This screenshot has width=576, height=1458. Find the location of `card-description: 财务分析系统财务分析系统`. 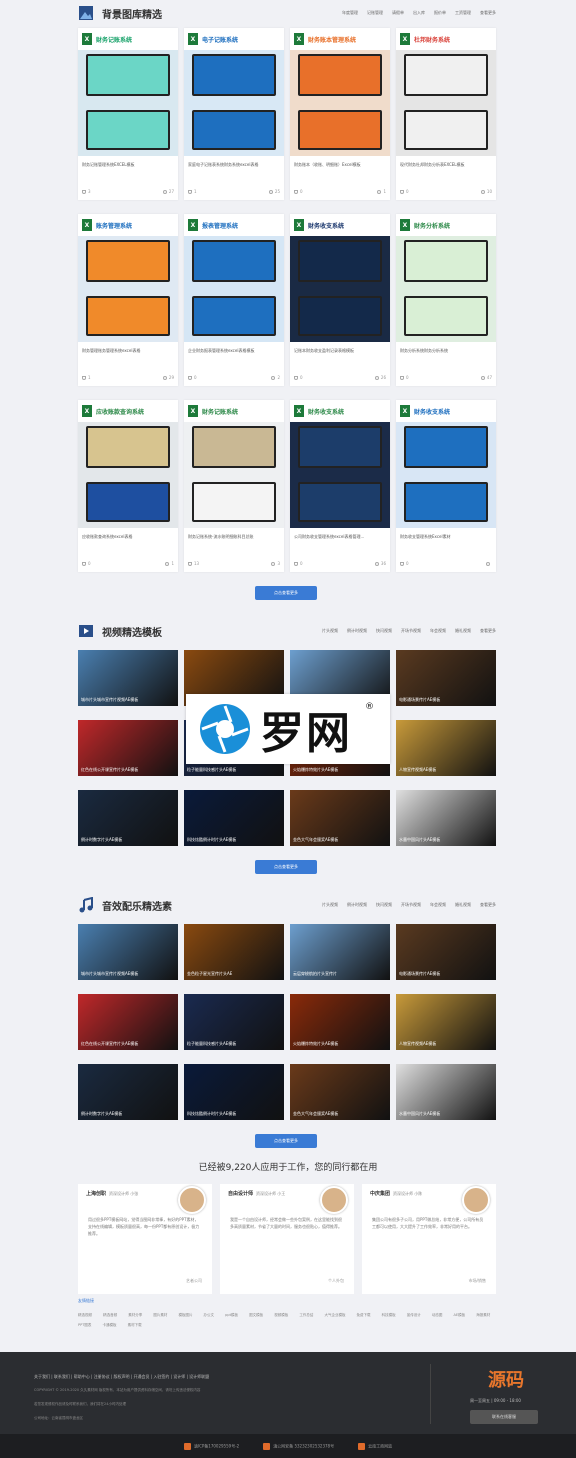

card-description: 财务分析系统财务分析系统 is located at coordinates (446, 348).